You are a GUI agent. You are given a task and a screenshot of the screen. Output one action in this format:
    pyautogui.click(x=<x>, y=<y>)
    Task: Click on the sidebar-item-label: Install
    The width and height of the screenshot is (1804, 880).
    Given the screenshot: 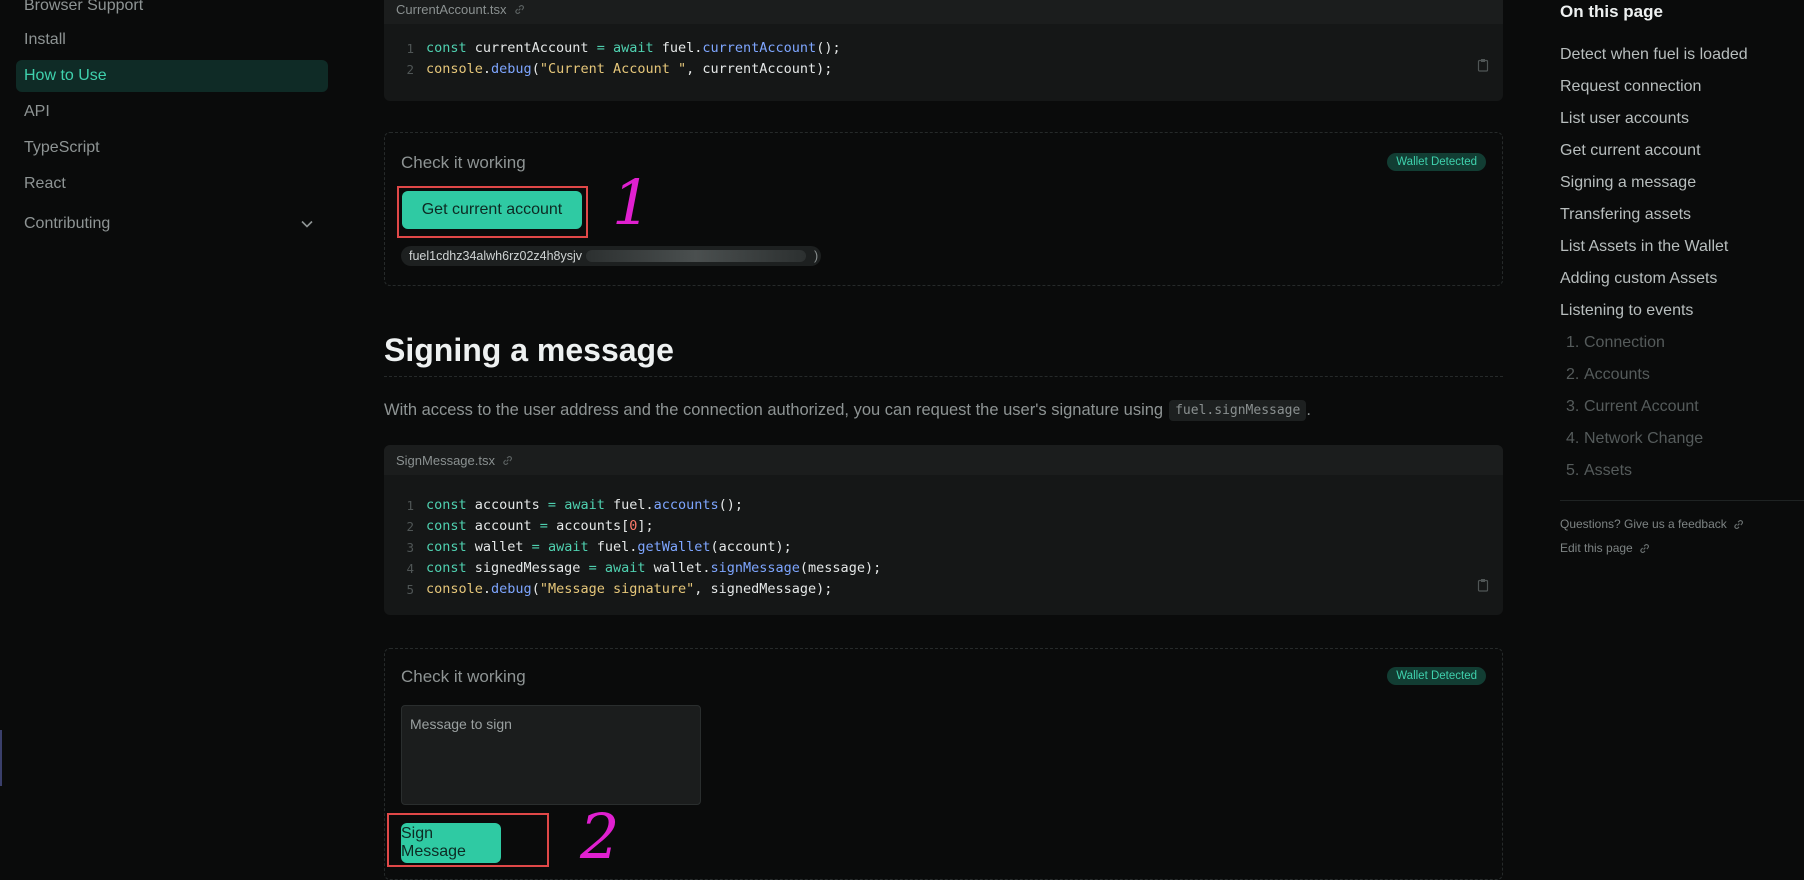 What is the action you would take?
    pyautogui.click(x=45, y=39)
    